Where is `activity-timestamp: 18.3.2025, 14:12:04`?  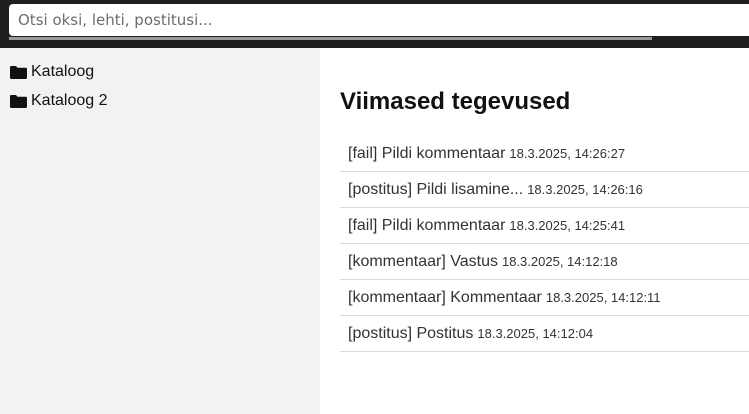 activity-timestamp: 18.3.2025, 14:12:04 is located at coordinates (535, 333).